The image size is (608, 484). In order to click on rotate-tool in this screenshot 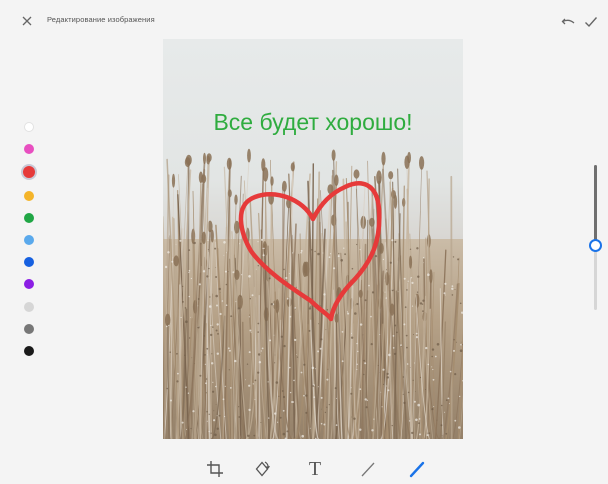, I will do `click(262, 469)`.